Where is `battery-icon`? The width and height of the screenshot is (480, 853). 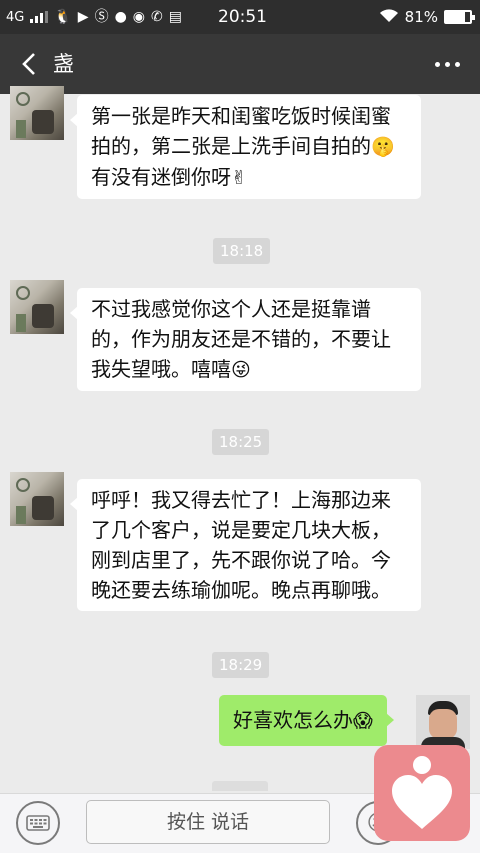
battery-icon is located at coordinates (459, 17).